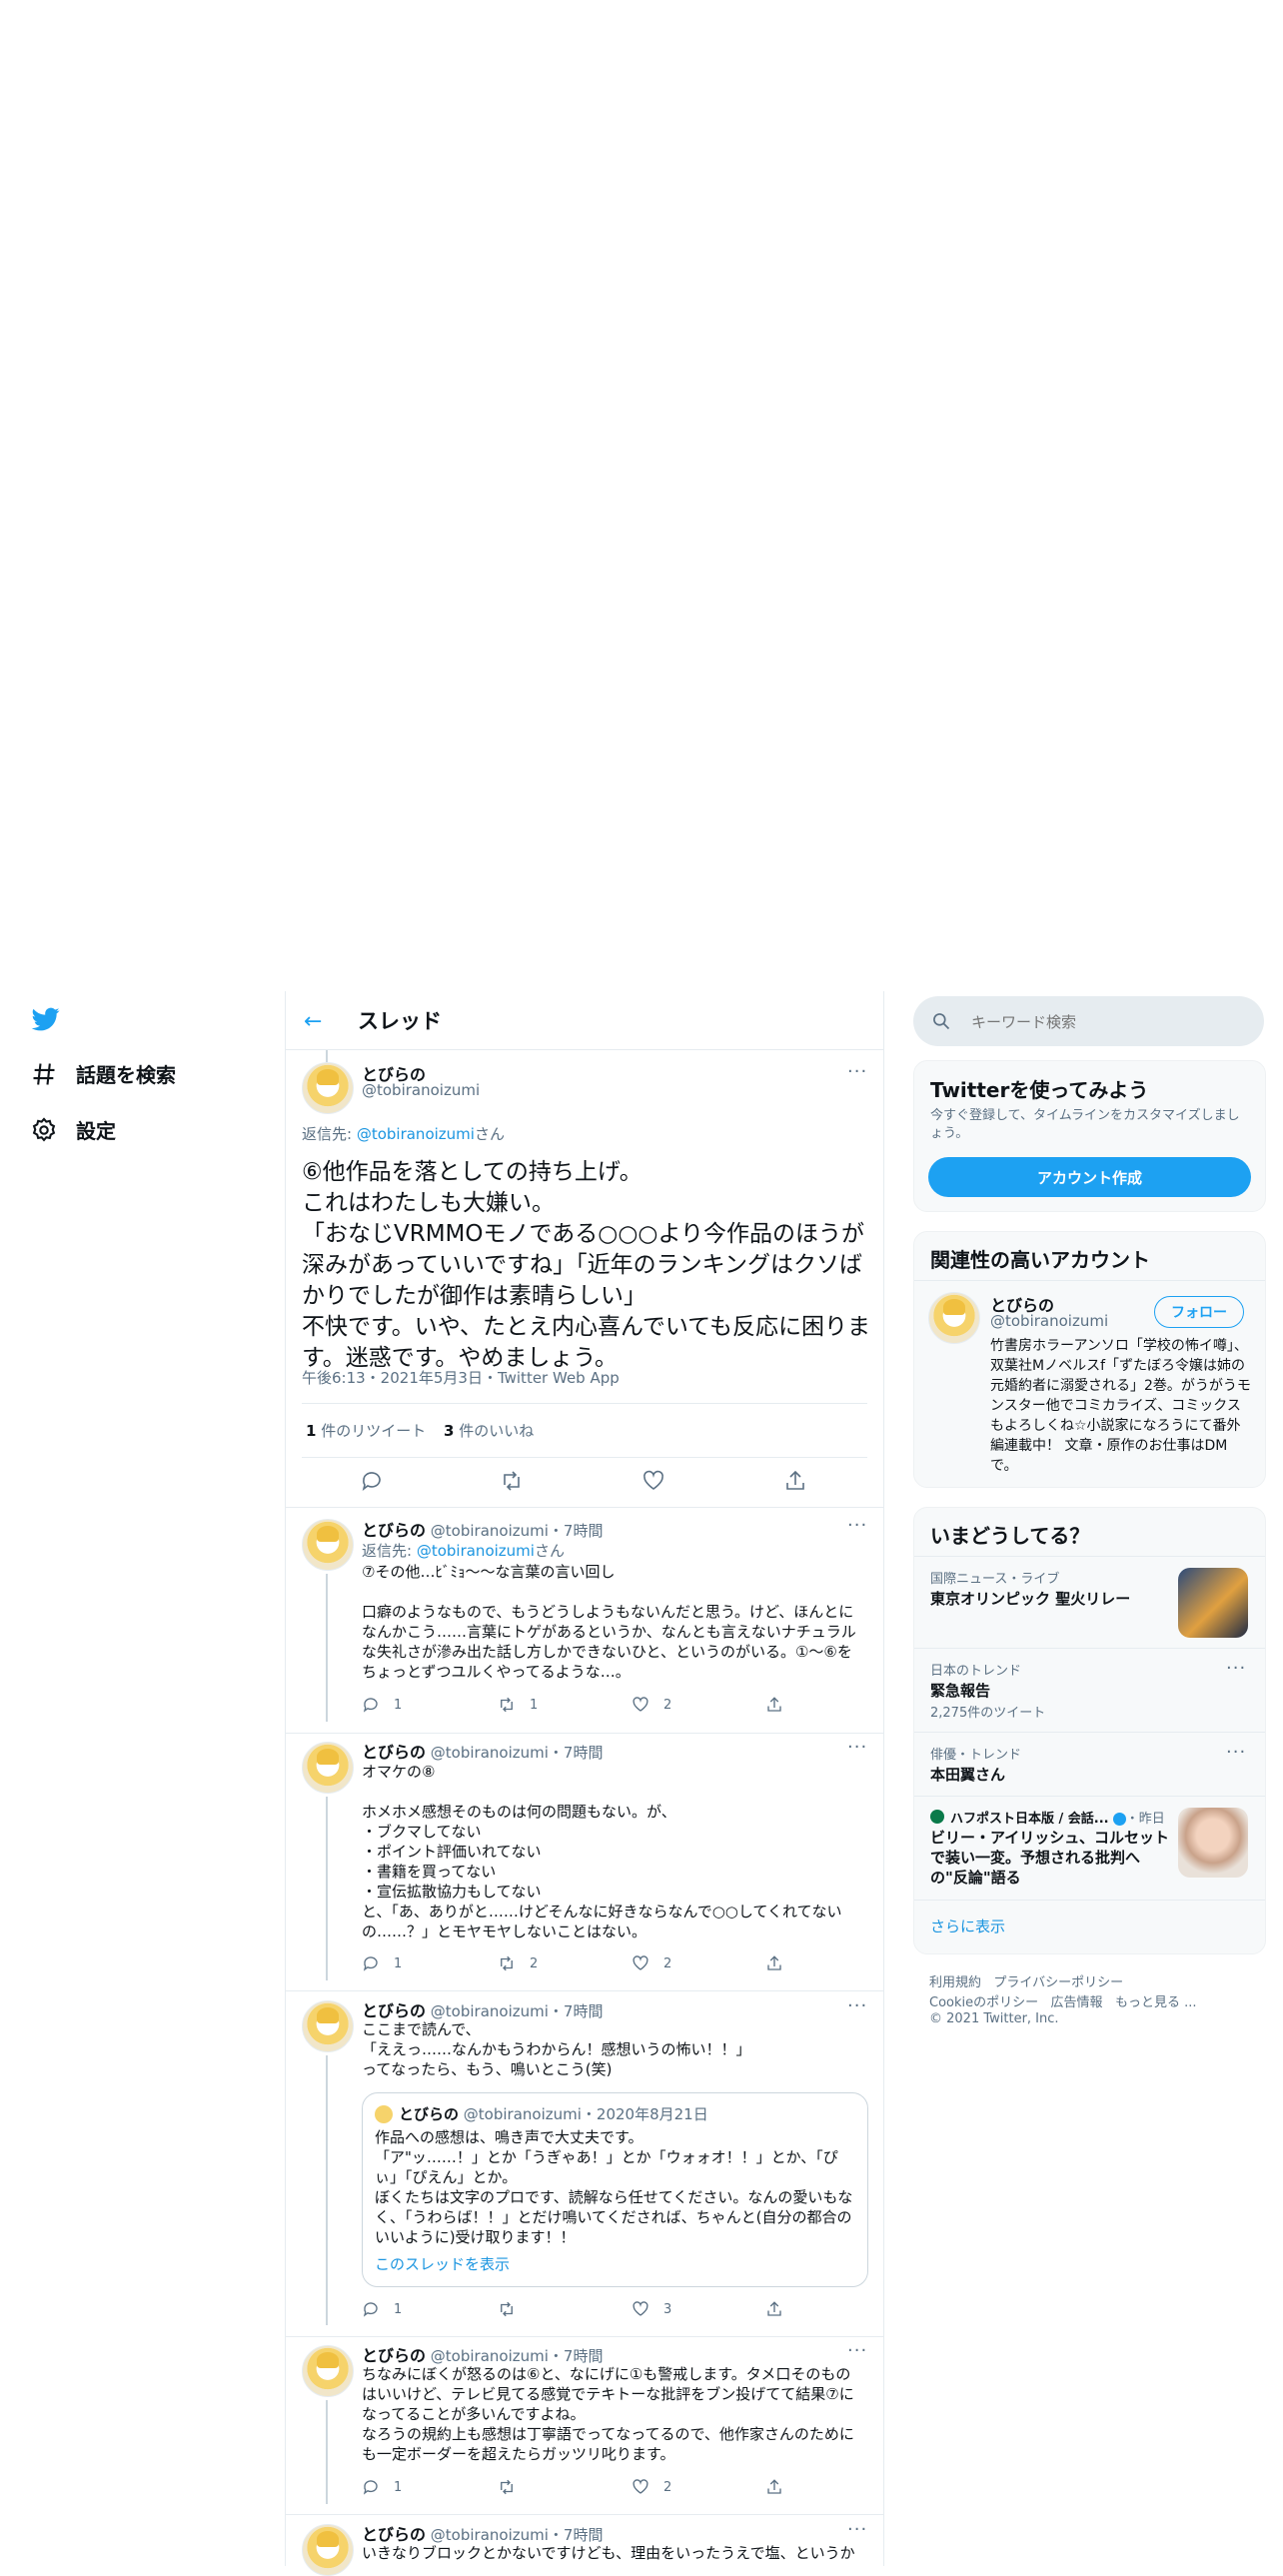 The width and height of the screenshot is (1283, 2576). Describe the element at coordinates (651, 2309) in the screenshot. I see `like-button: 3` at that location.